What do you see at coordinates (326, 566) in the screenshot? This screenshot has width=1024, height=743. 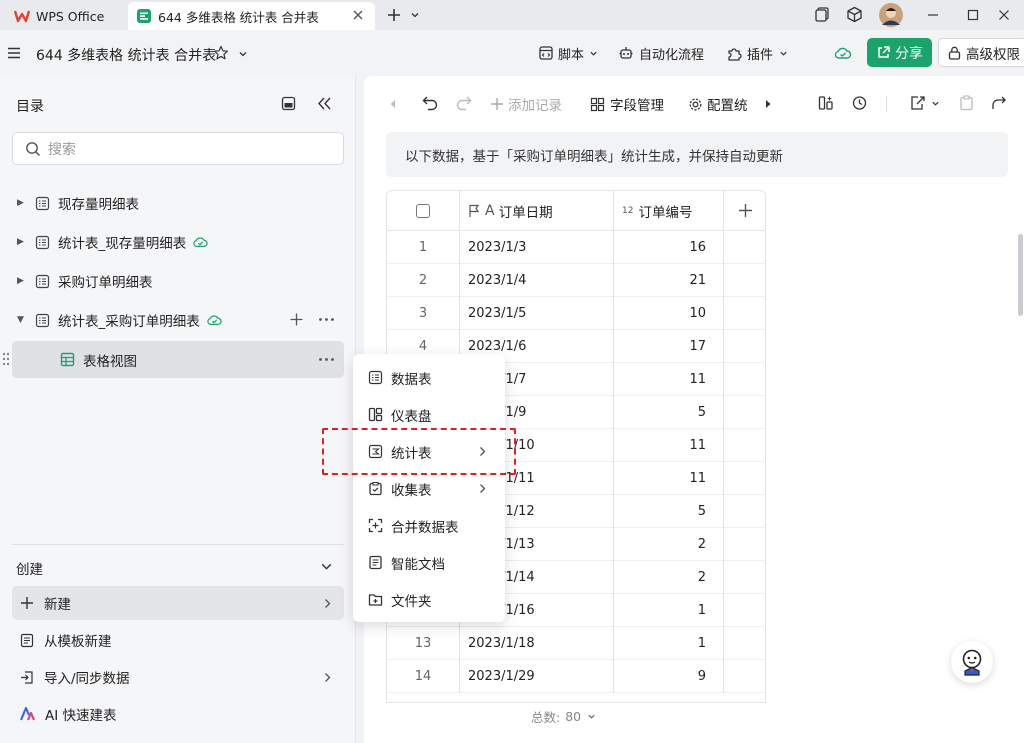 I see `create-collapse-chevron-icon` at bounding box center [326, 566].